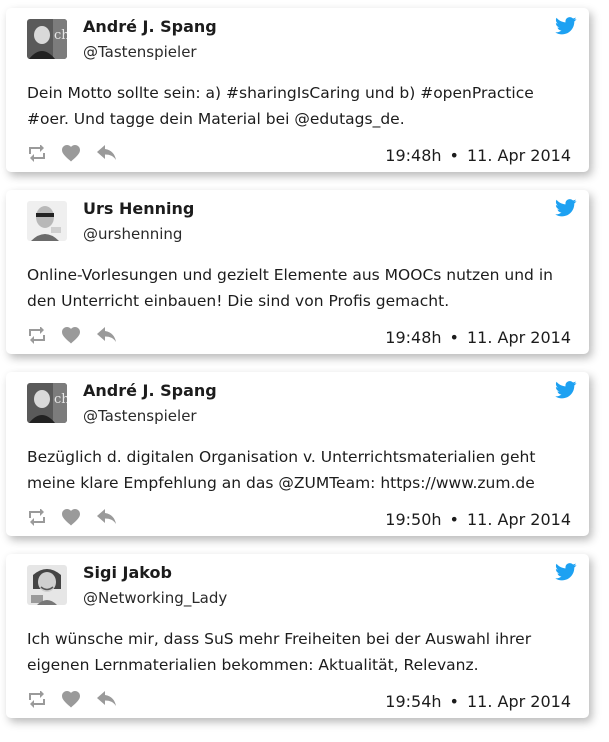 The height and width of the screenshot is (742, 609). Describe the element at coordinates (138, 208) in the screenshot. I see `author-name: Urs Henning` at that location.